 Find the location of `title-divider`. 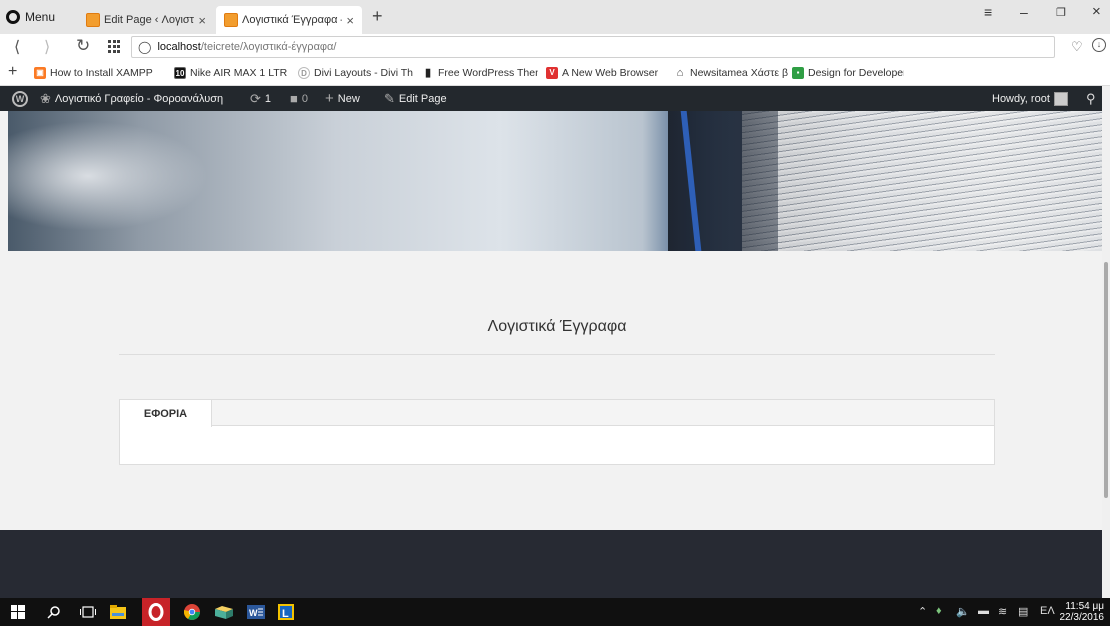

title-divider is located at coordinates (557, 354).